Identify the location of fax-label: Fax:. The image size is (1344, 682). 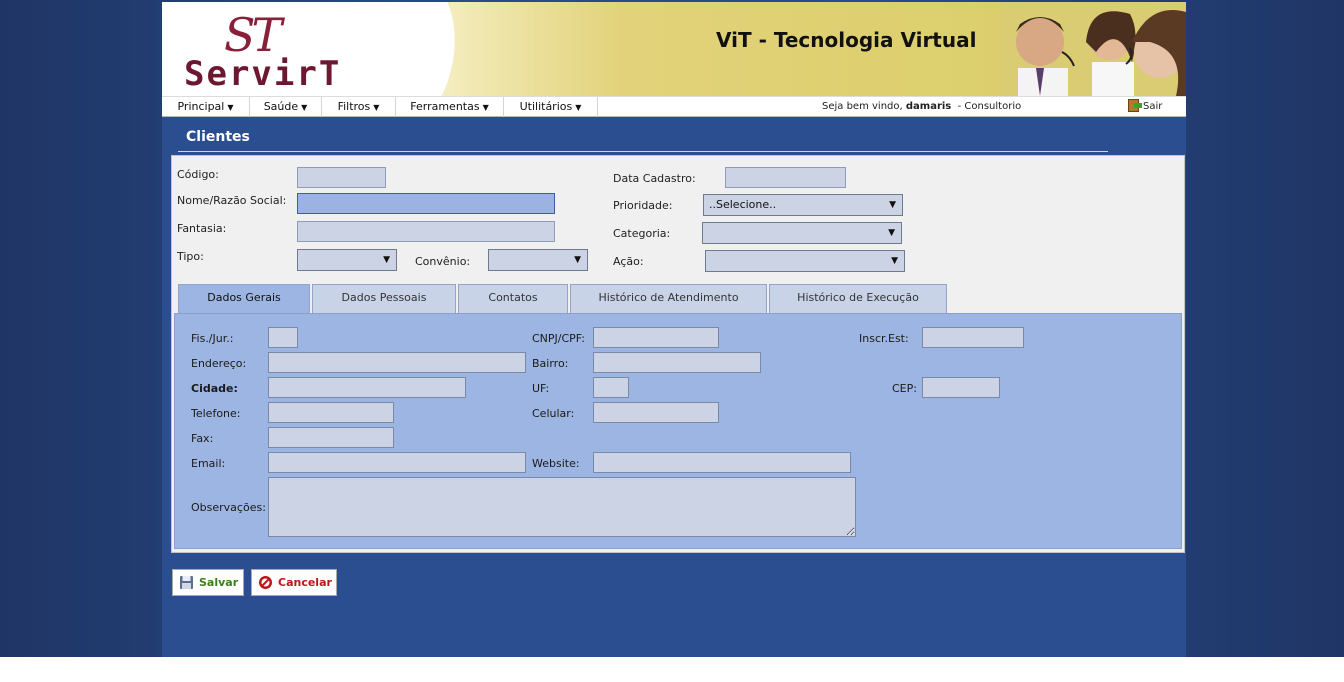
(202, 438).